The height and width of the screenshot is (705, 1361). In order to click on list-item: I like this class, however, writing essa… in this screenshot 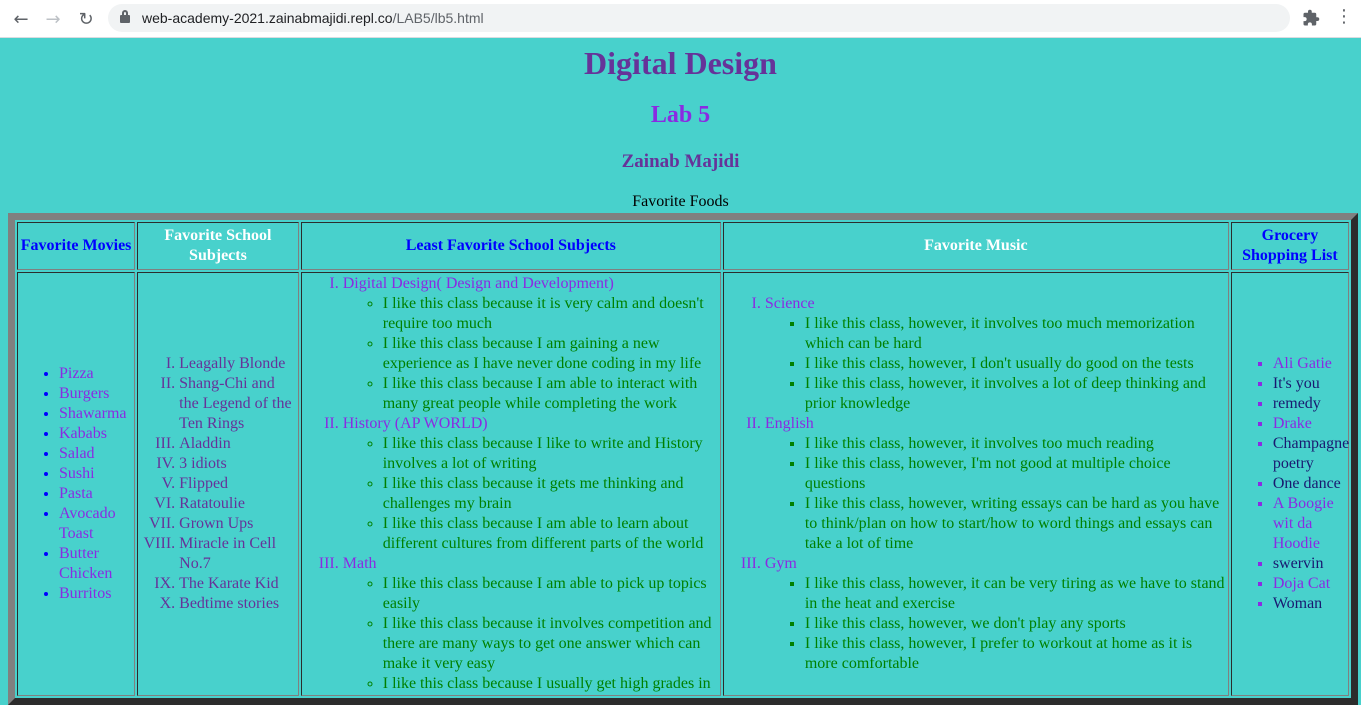, I will do `click(1016, 524)`.